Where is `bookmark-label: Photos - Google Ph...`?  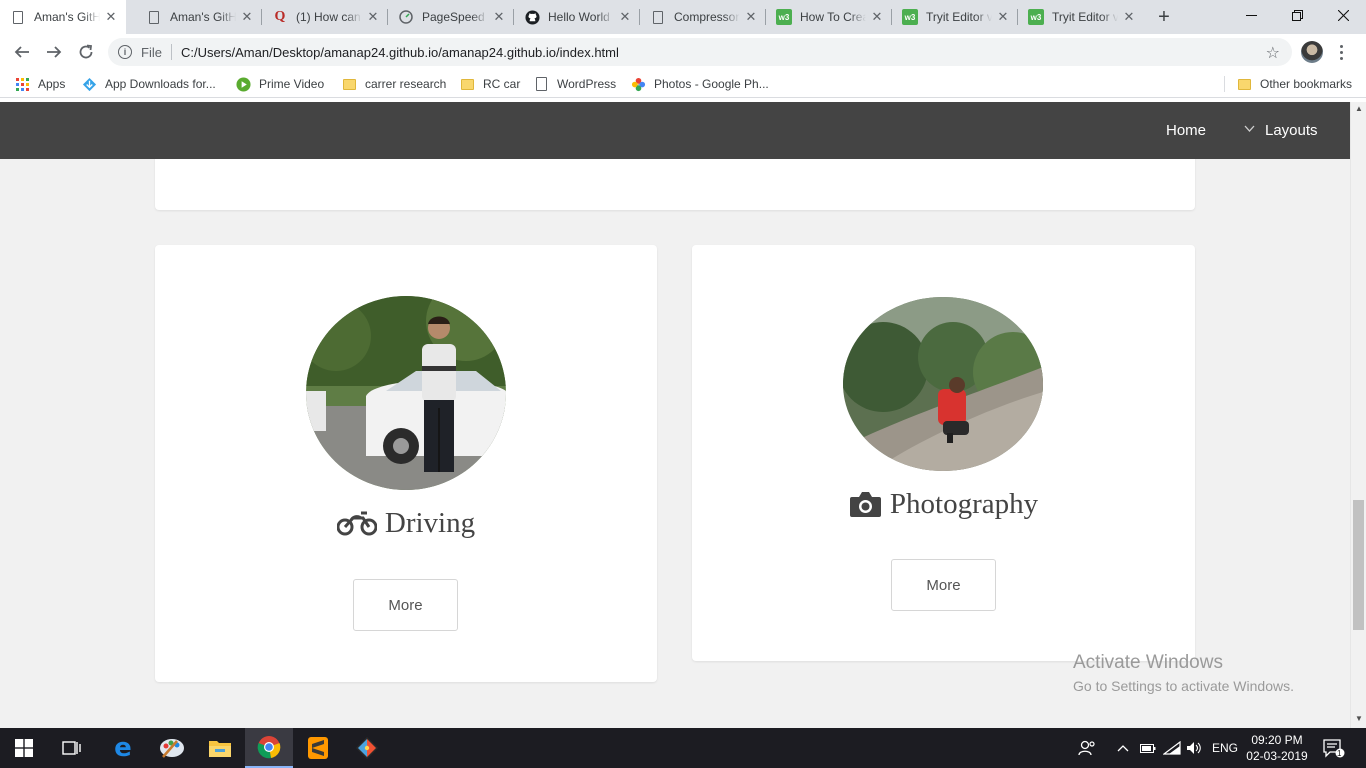 bookmark-label: Photos - Google Ph... is located at coordinates (711, 84).